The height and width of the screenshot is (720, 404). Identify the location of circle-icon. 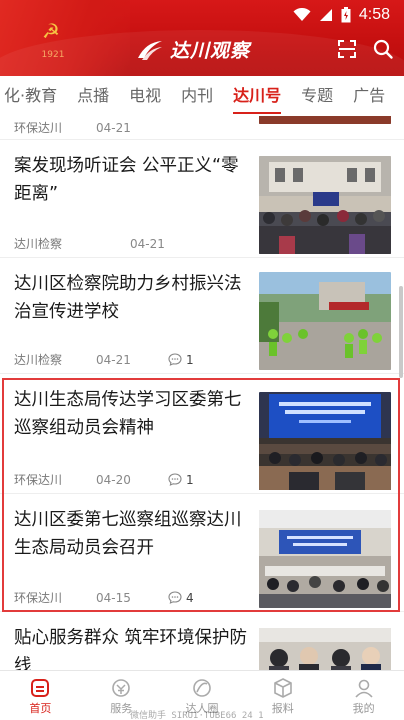
(202, 688).